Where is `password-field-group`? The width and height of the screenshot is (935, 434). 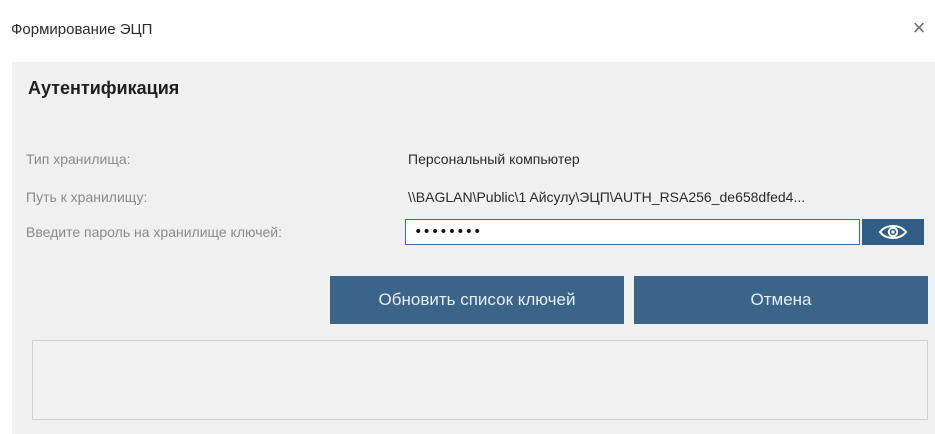
password-field-group is located at coordinates (667, 232).